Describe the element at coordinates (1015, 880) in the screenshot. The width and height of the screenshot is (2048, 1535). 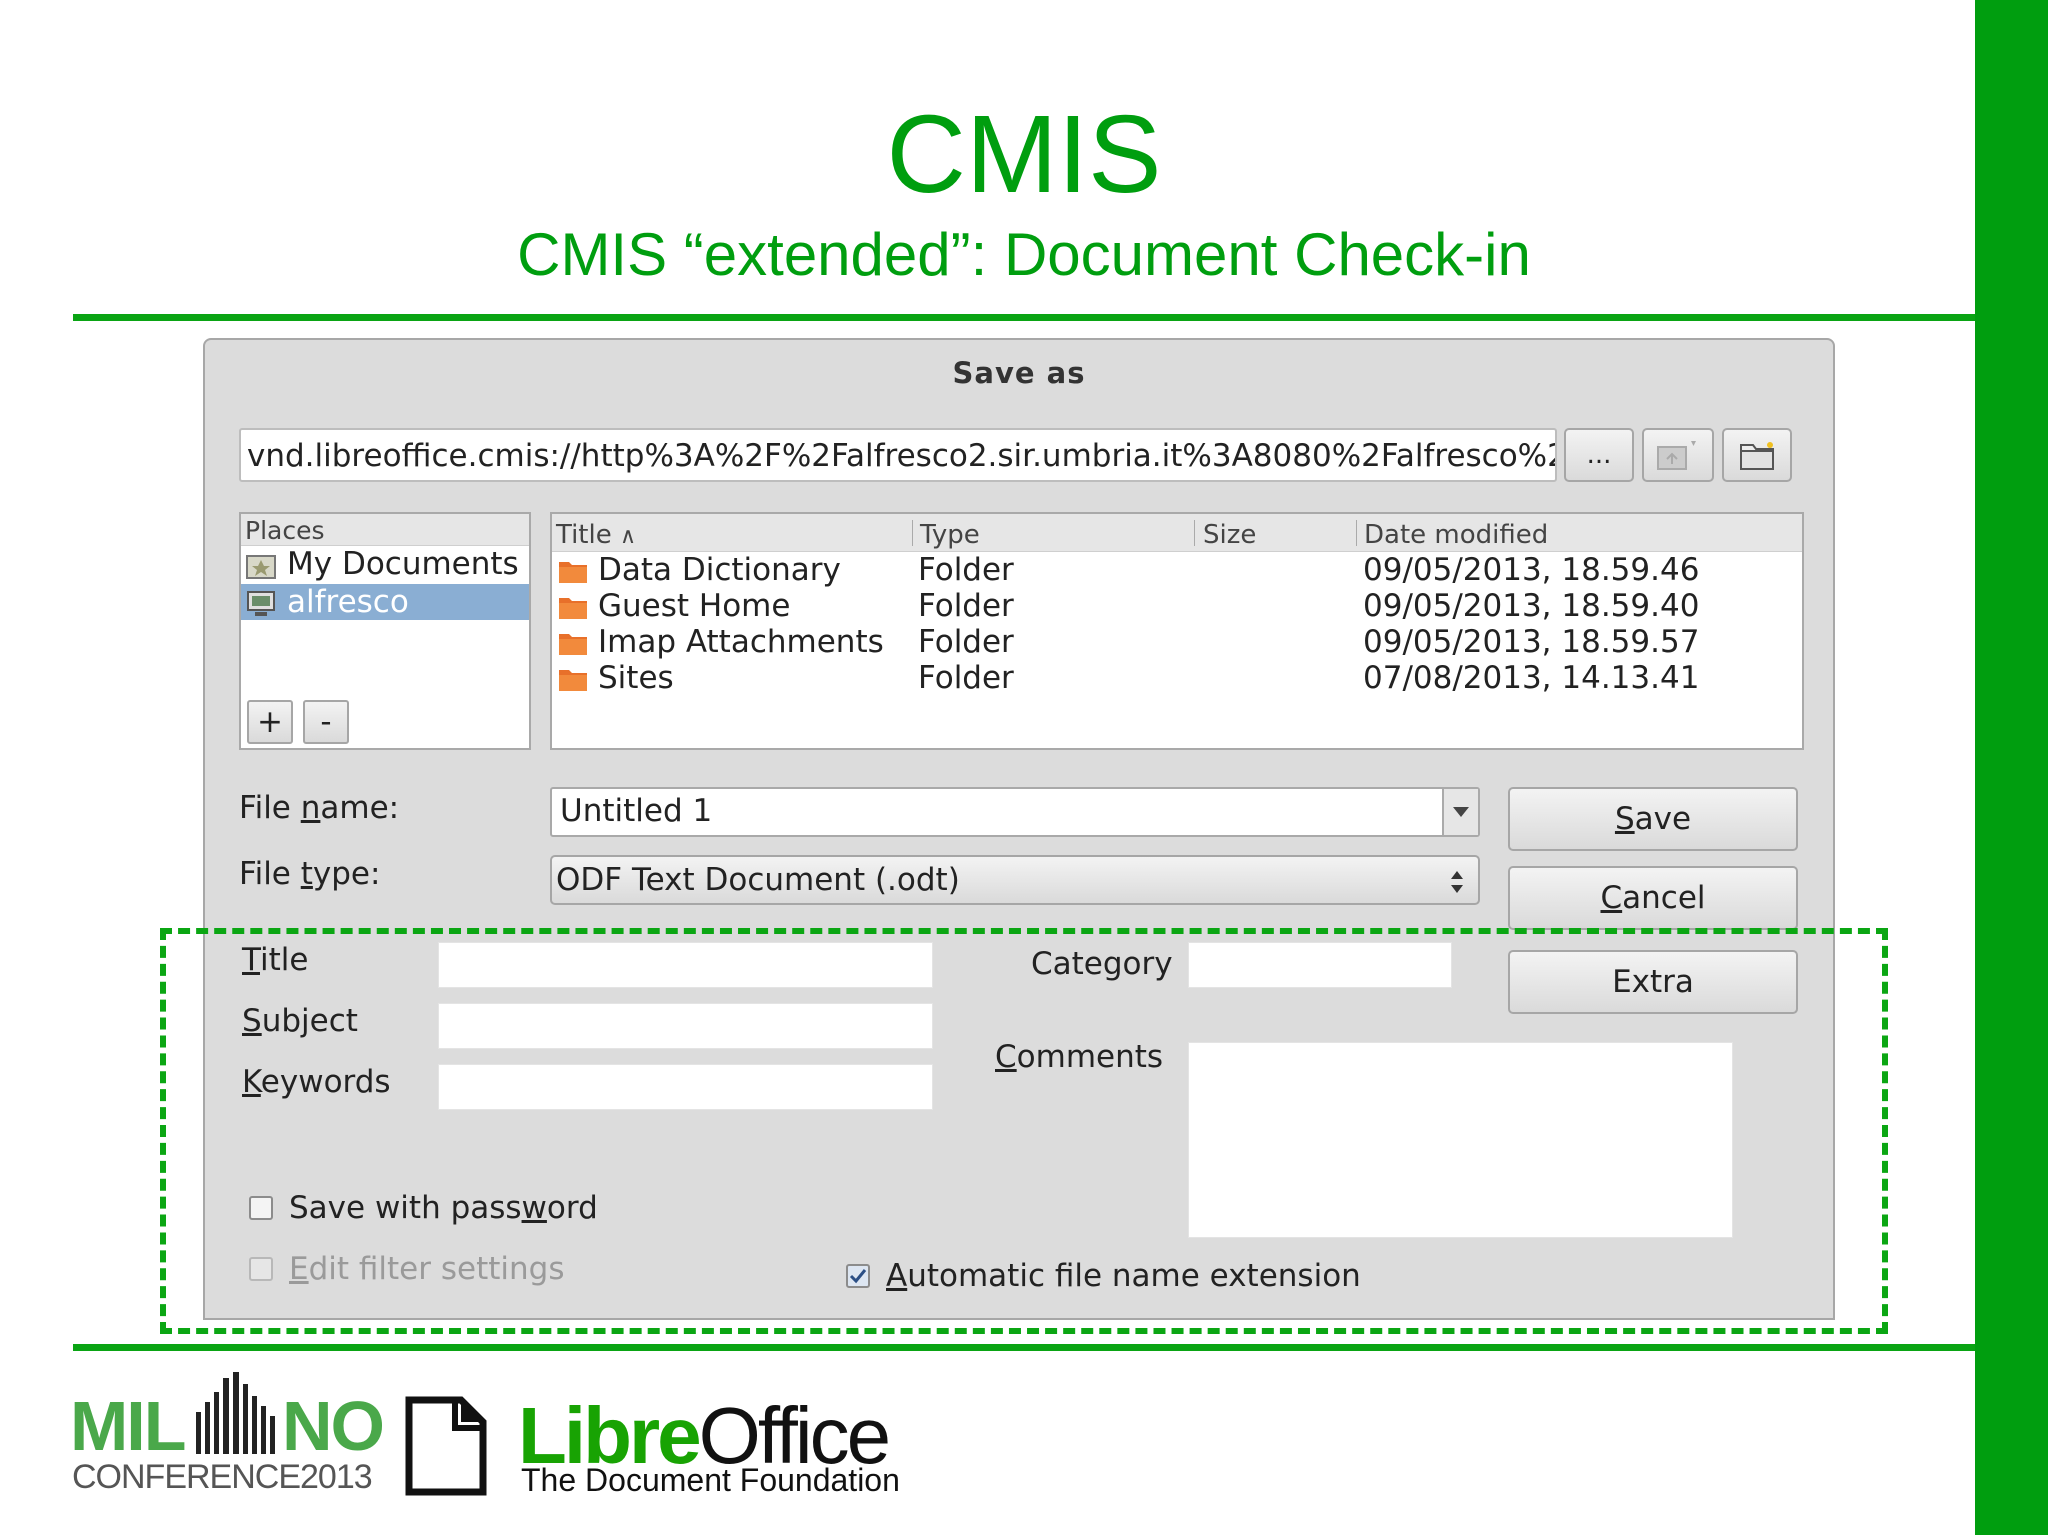
I see `file-type-select: ODF Text Document (.odt)` at that location.